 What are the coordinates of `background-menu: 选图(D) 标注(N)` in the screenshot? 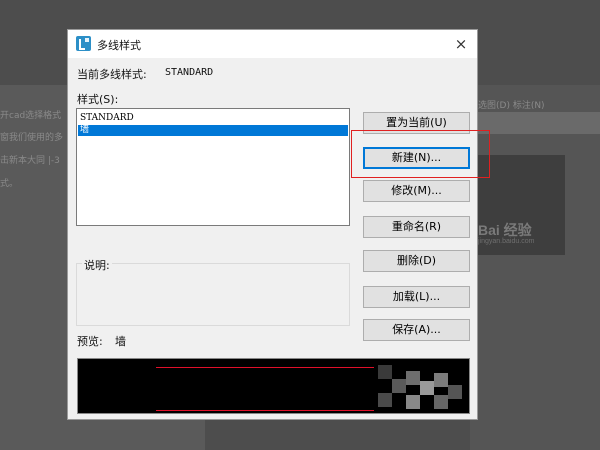 It's located at (511, 106).